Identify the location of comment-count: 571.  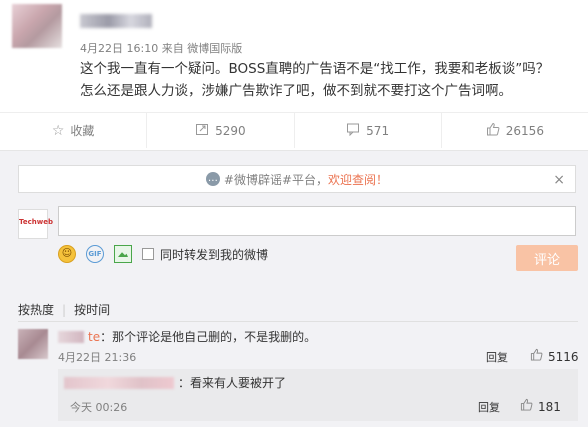
(378, 130).